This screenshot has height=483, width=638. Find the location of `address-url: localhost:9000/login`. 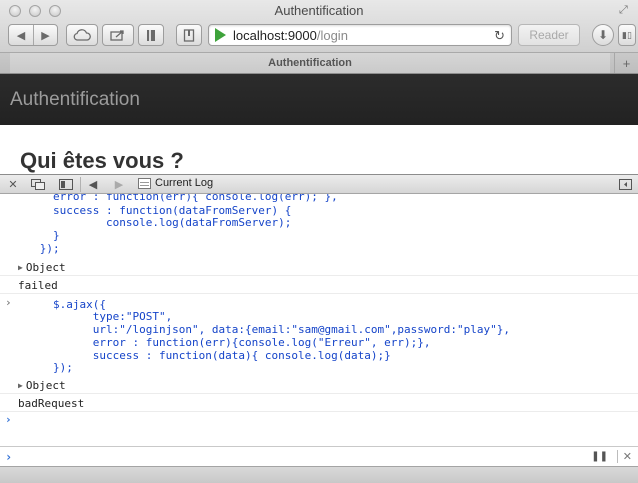

address-url: localhost:9000/login is located at coordinates (290, 35).